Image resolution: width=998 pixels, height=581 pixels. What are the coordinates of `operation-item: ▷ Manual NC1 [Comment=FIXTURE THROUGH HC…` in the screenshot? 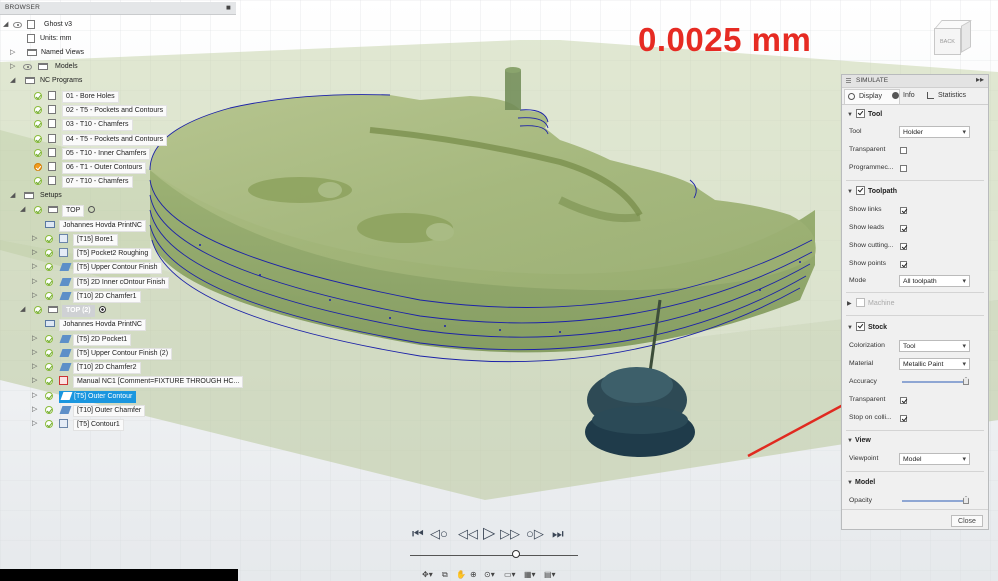 It's located at (122, 381).